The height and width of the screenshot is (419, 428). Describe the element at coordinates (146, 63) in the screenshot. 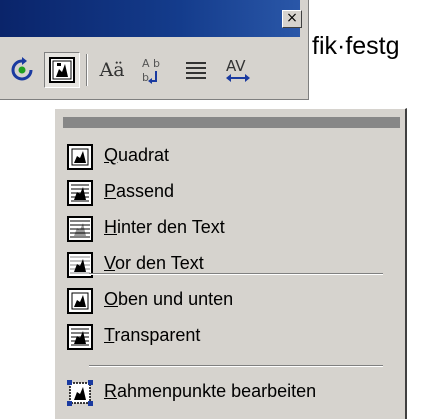

I see `svg-text: A` at that location.